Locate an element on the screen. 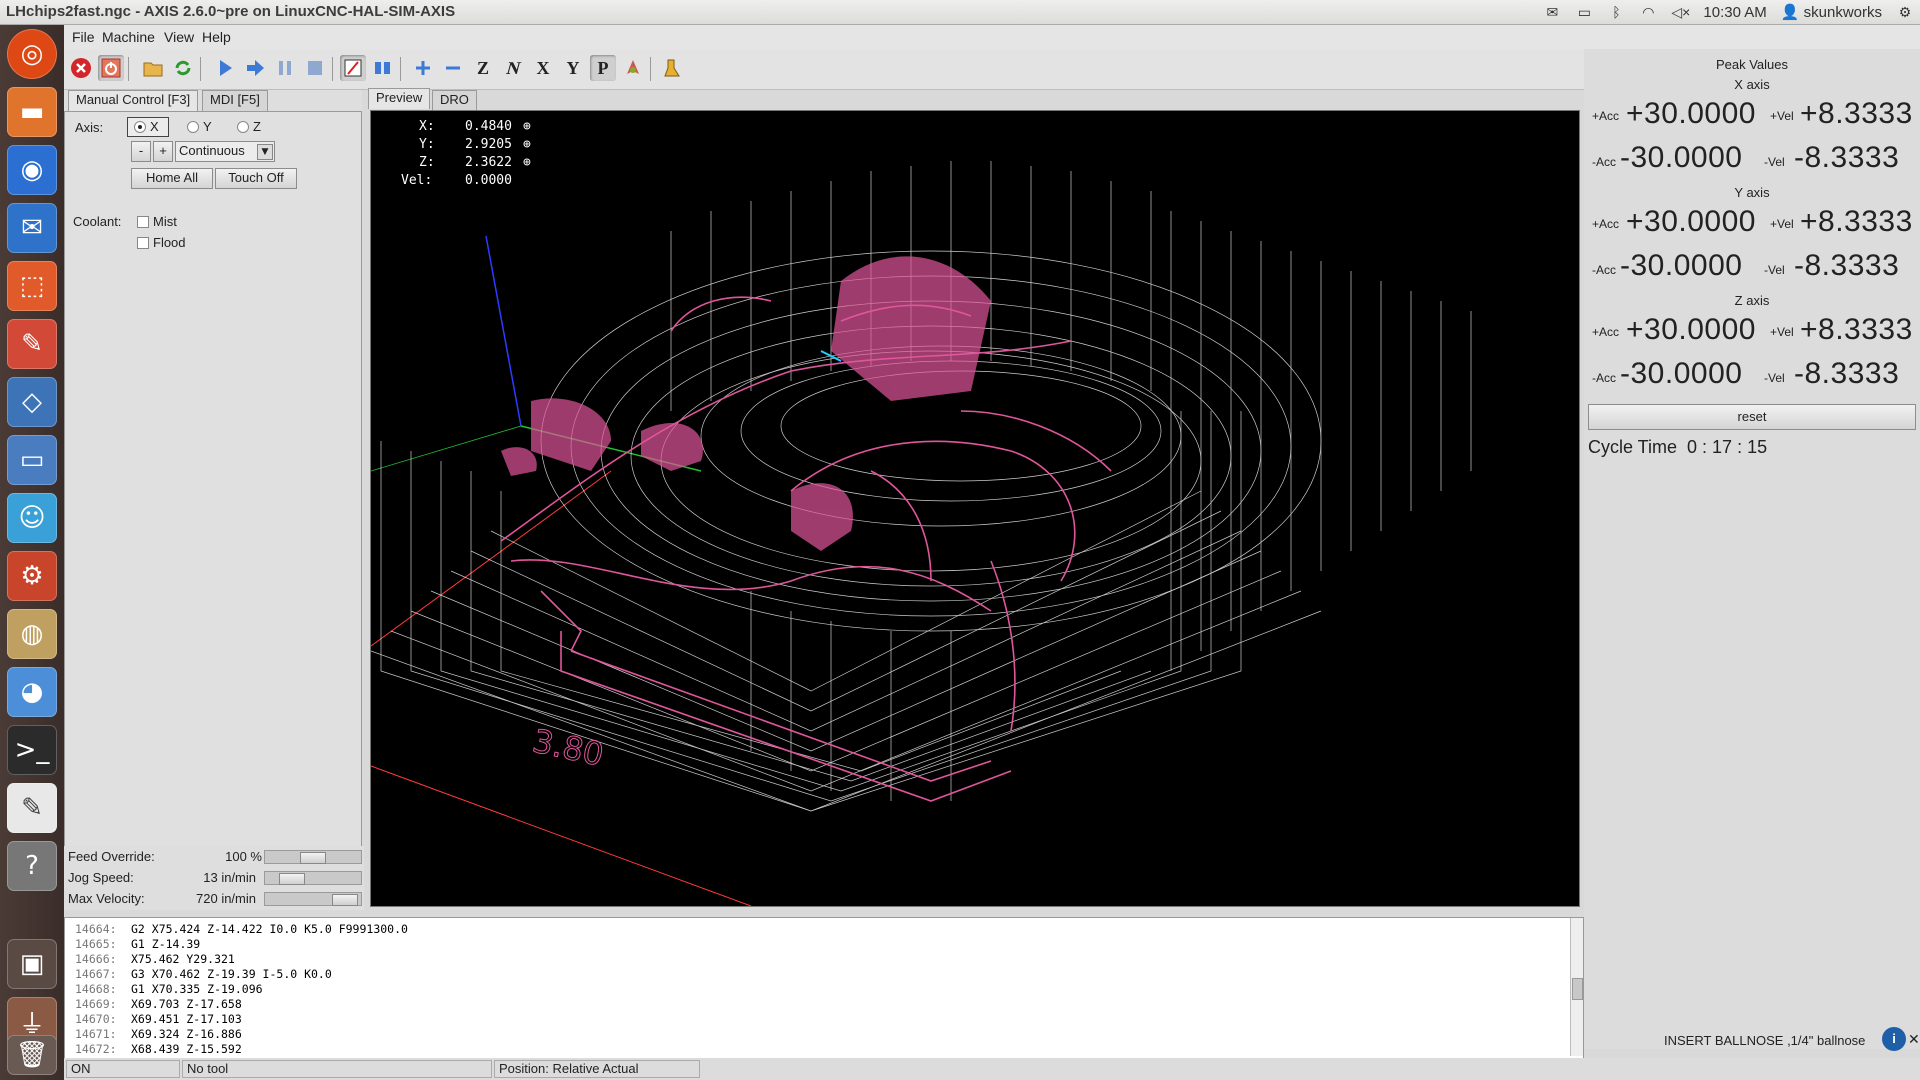 The width and height of the screenshot is (1920, 1080). estop-icon is located at coordinates (81, 68).